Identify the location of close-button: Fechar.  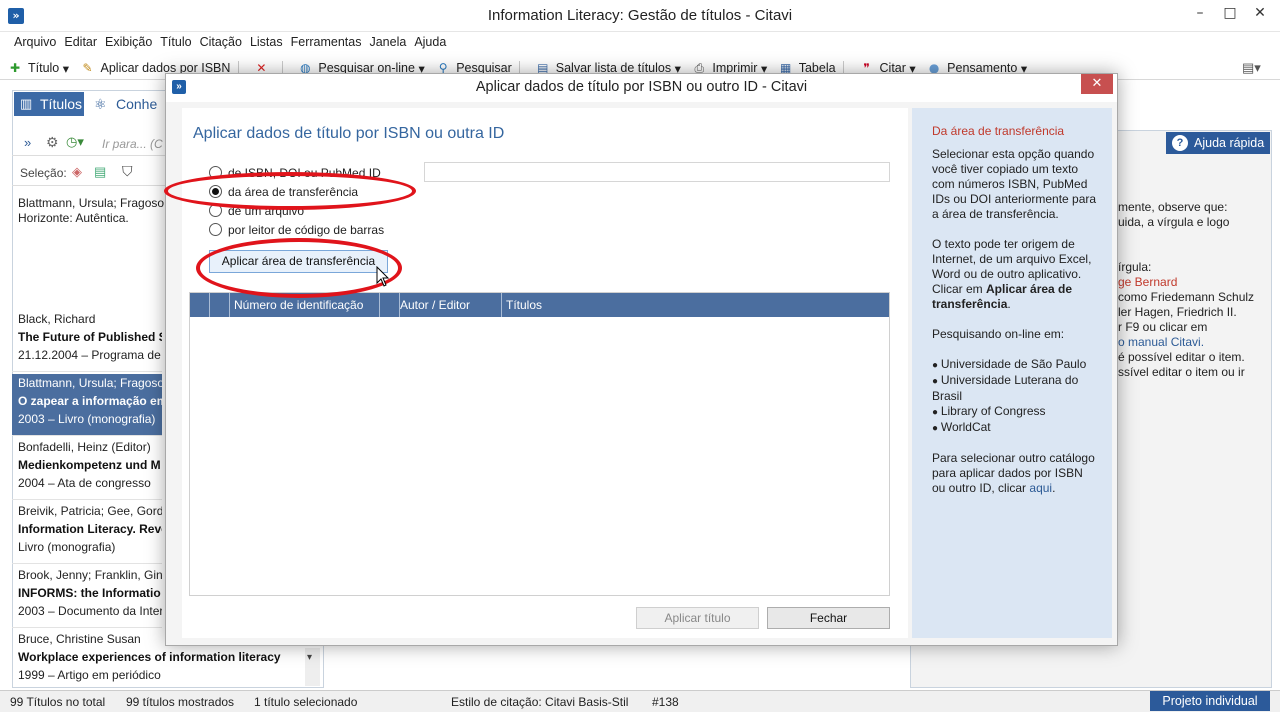
(828, 618).